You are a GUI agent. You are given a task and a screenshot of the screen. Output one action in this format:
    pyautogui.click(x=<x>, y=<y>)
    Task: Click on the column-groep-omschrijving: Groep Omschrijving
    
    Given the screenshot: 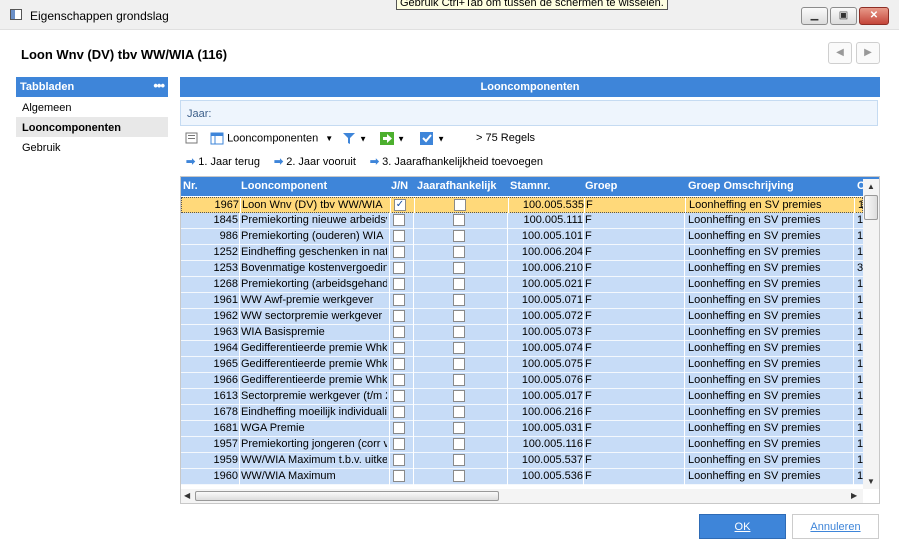 What is the action you would take?
    pyautogui.click(x=741, y=186)
    